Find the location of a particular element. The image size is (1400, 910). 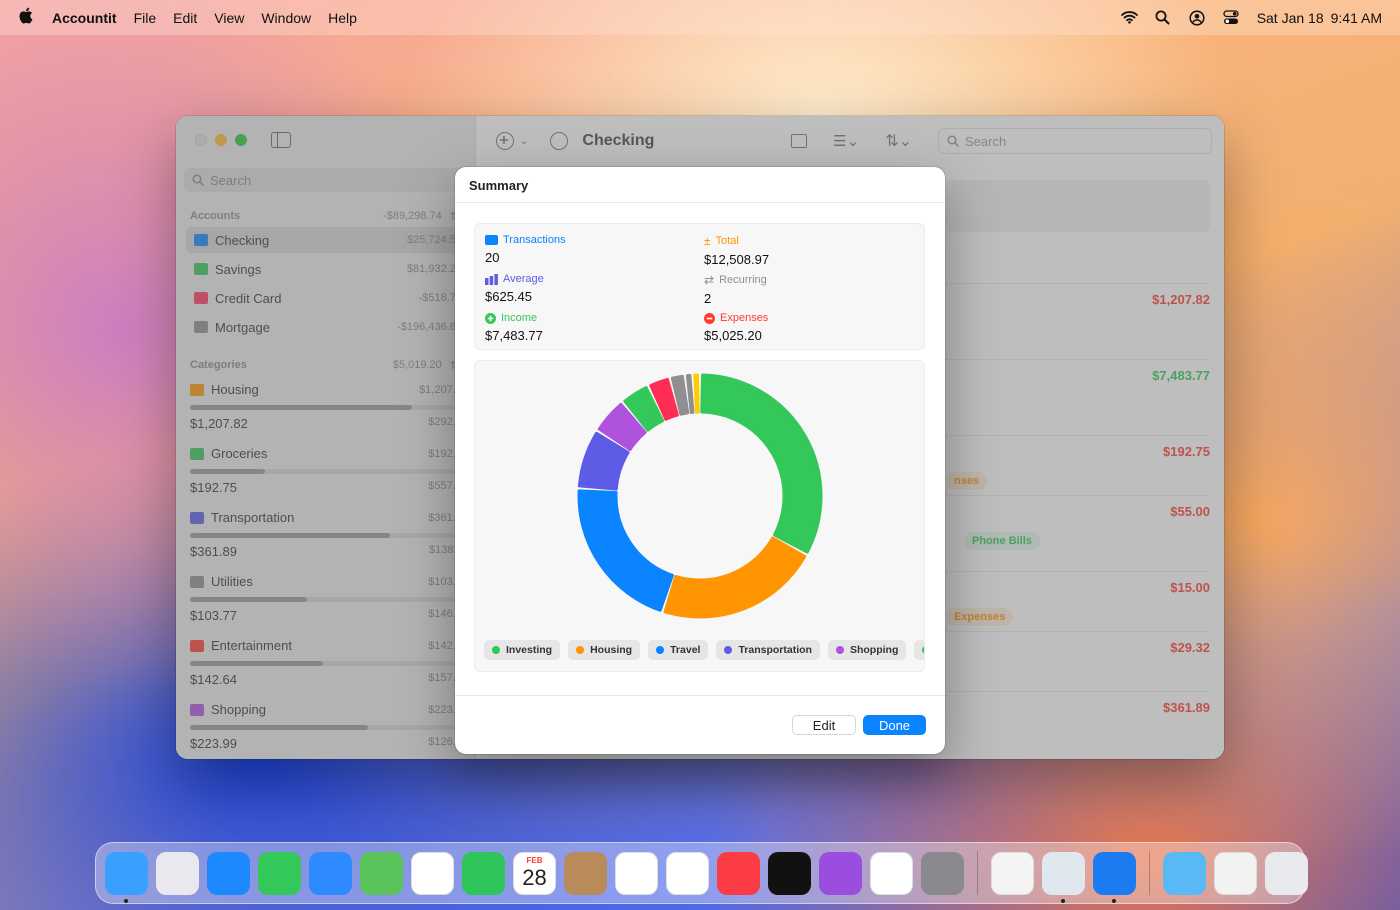

sheet-title: Summary is located at coordinates (499, 185).